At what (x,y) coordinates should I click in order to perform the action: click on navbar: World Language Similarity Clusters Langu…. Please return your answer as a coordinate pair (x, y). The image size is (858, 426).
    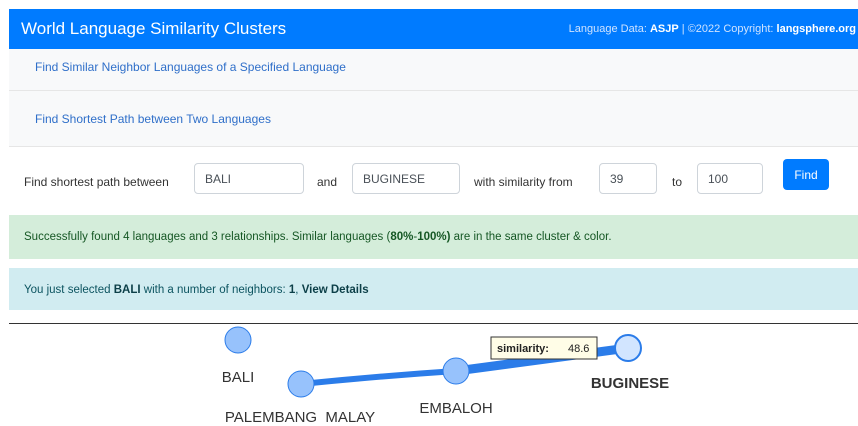
    Looking at the image, I should click on (433, 29).